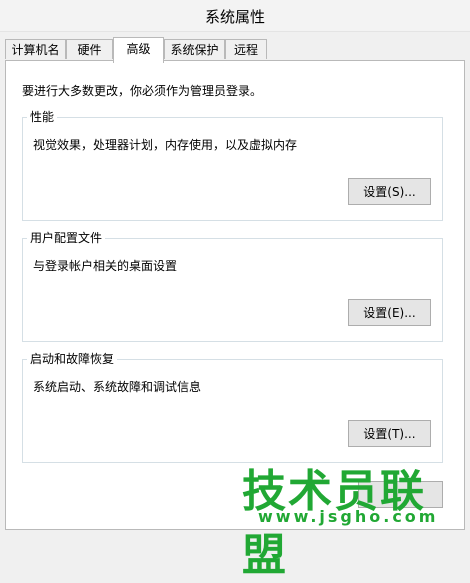 The image size is (470, 583). Describe the element at coordinates (400, 494) in the screenshot. I see `environment-variables-button` at that location.